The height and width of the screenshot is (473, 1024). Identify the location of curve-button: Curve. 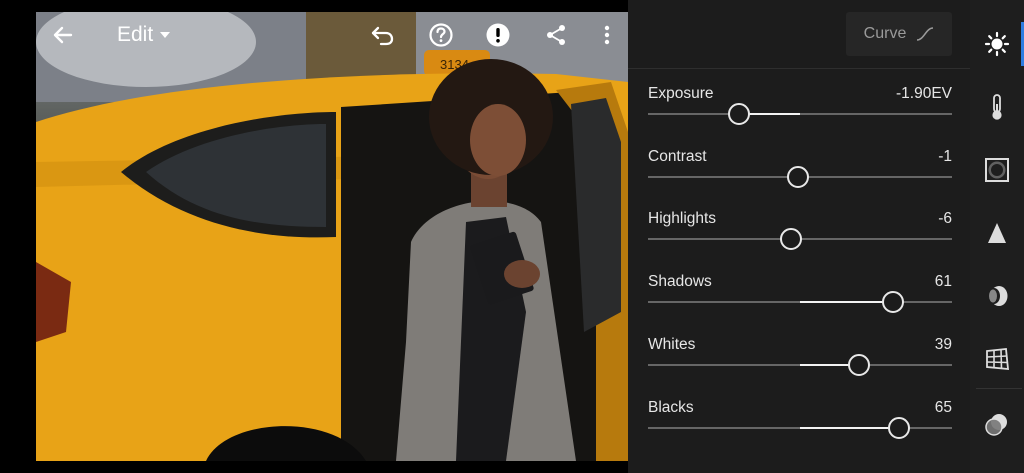
(899, 34).